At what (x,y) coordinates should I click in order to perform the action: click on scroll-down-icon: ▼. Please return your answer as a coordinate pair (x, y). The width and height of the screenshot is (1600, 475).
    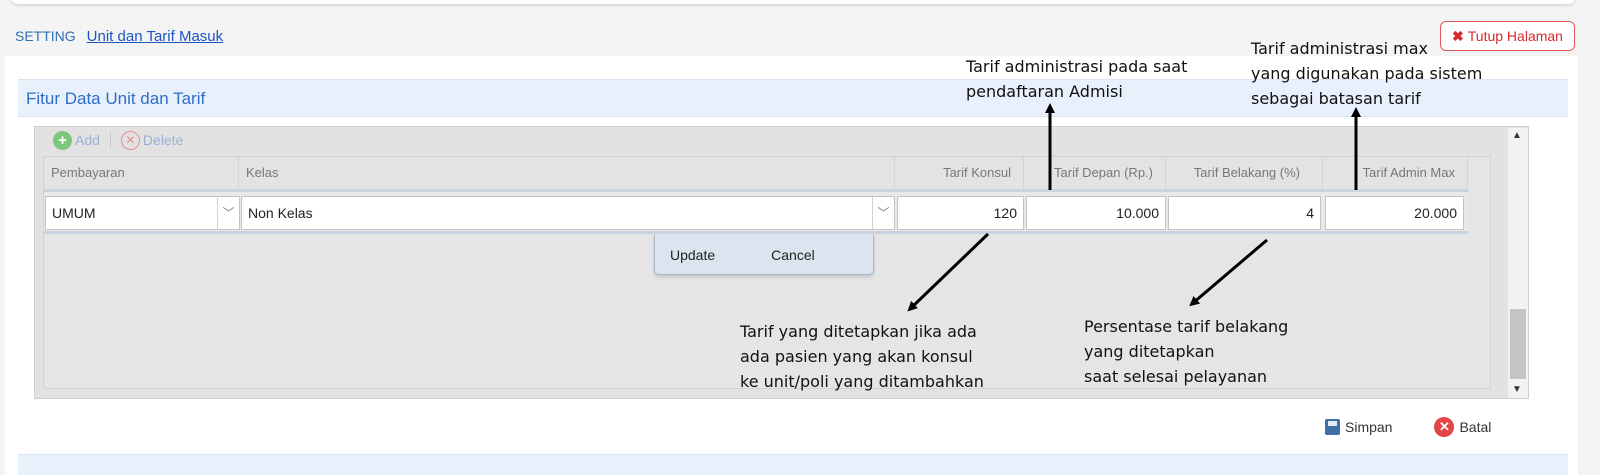
    Looking at the image, I should click on (1517, 389).